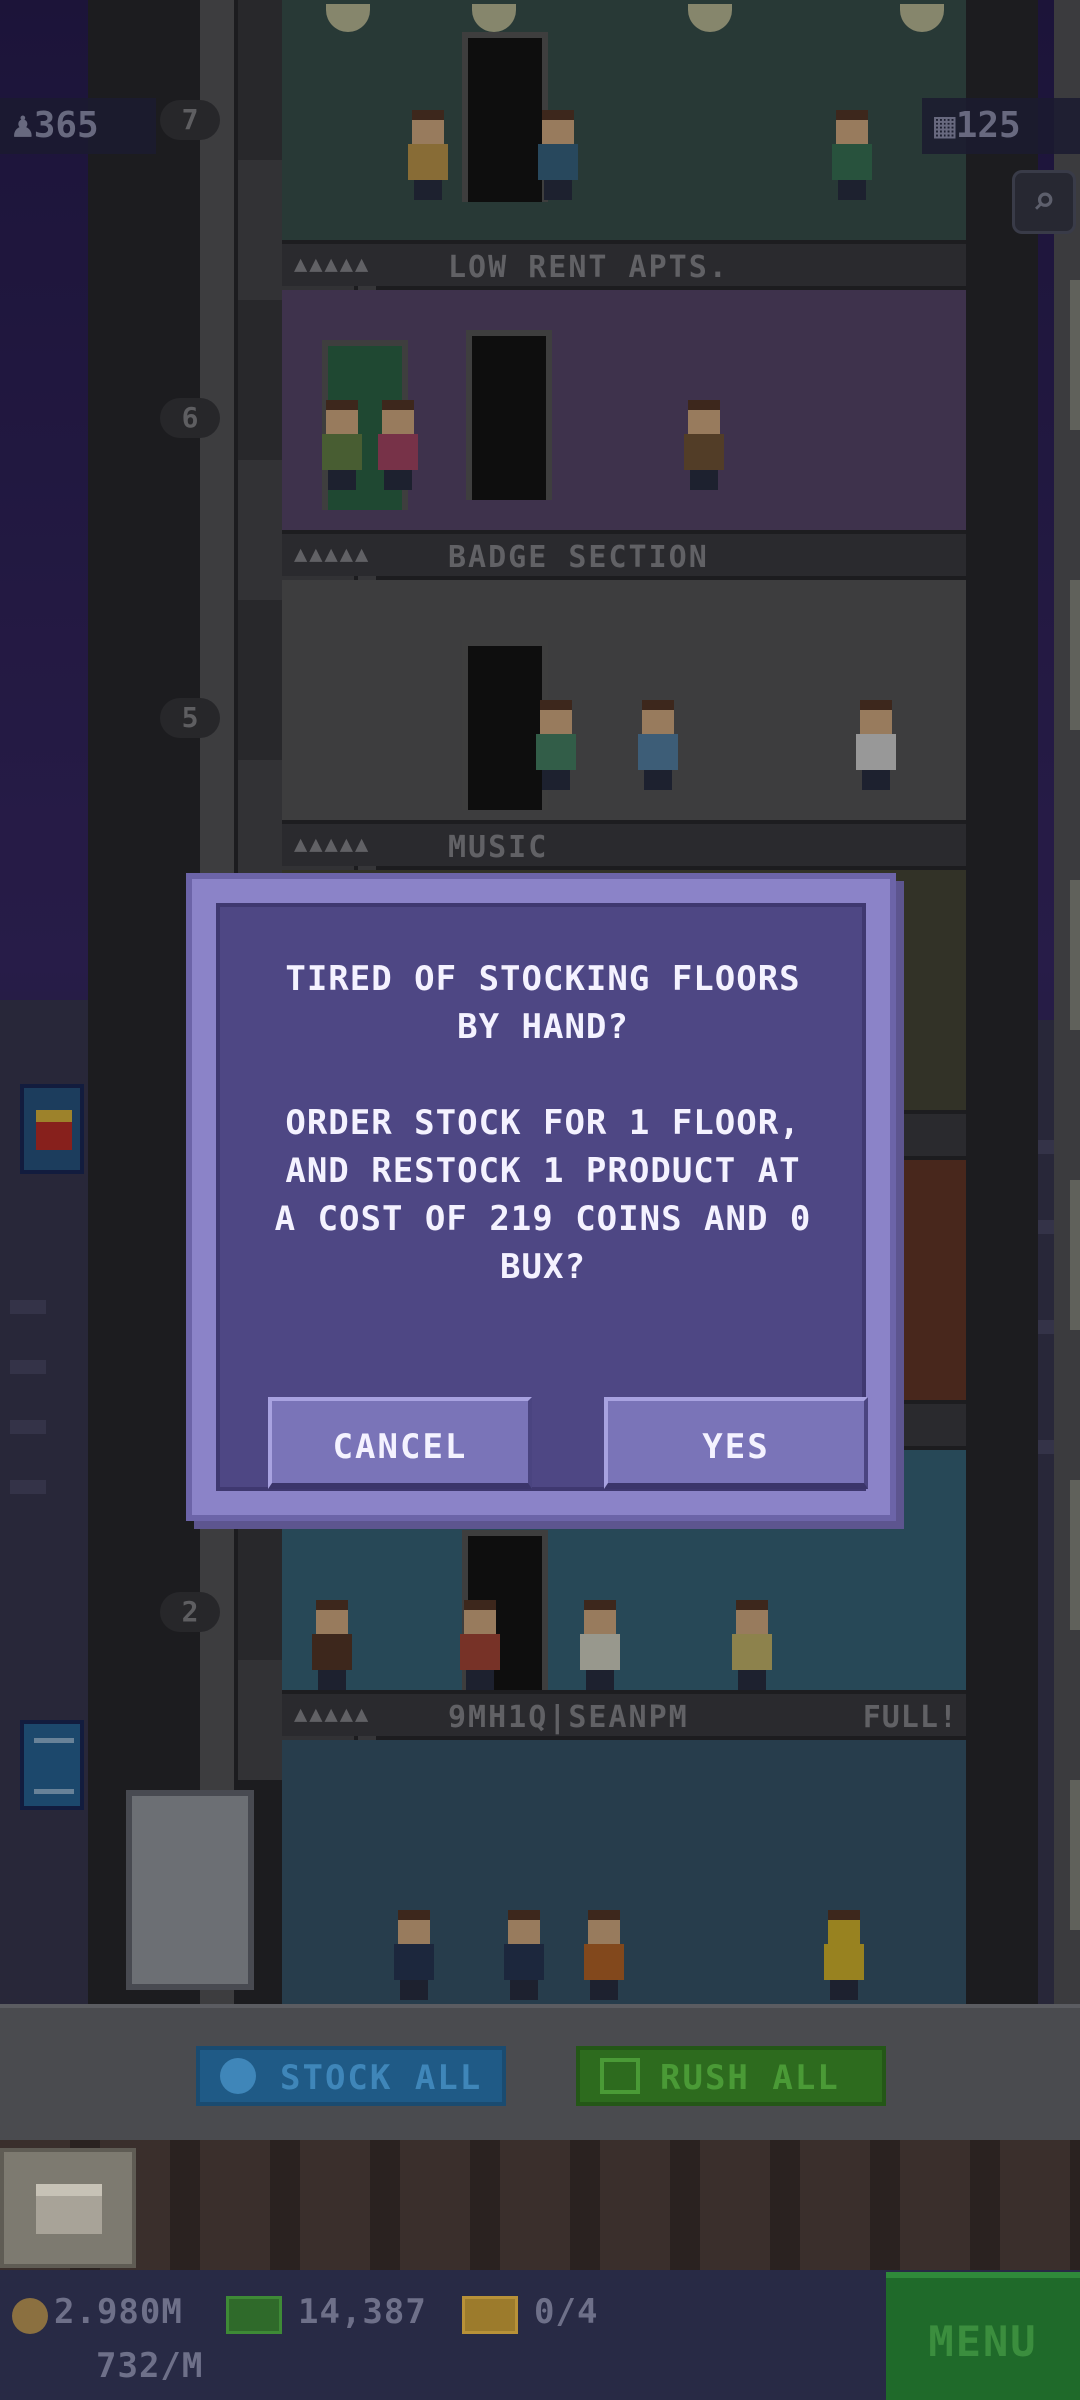 Image resolution: width=1080 pixels, height=2400 pixels. I want to click on tickets-value: 0/4, so click(566, 2312).